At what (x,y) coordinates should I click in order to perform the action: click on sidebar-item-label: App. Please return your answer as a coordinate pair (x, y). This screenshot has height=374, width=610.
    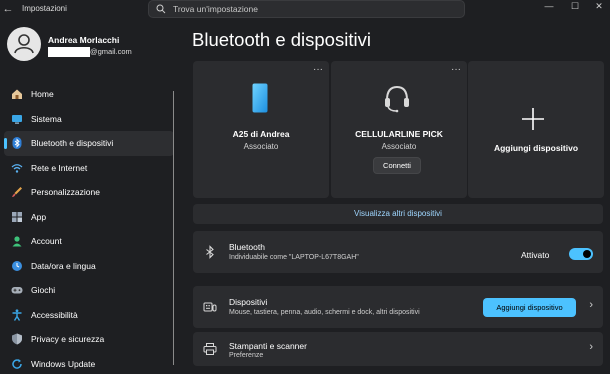
    Looking at the image, I should click on (39, 216).